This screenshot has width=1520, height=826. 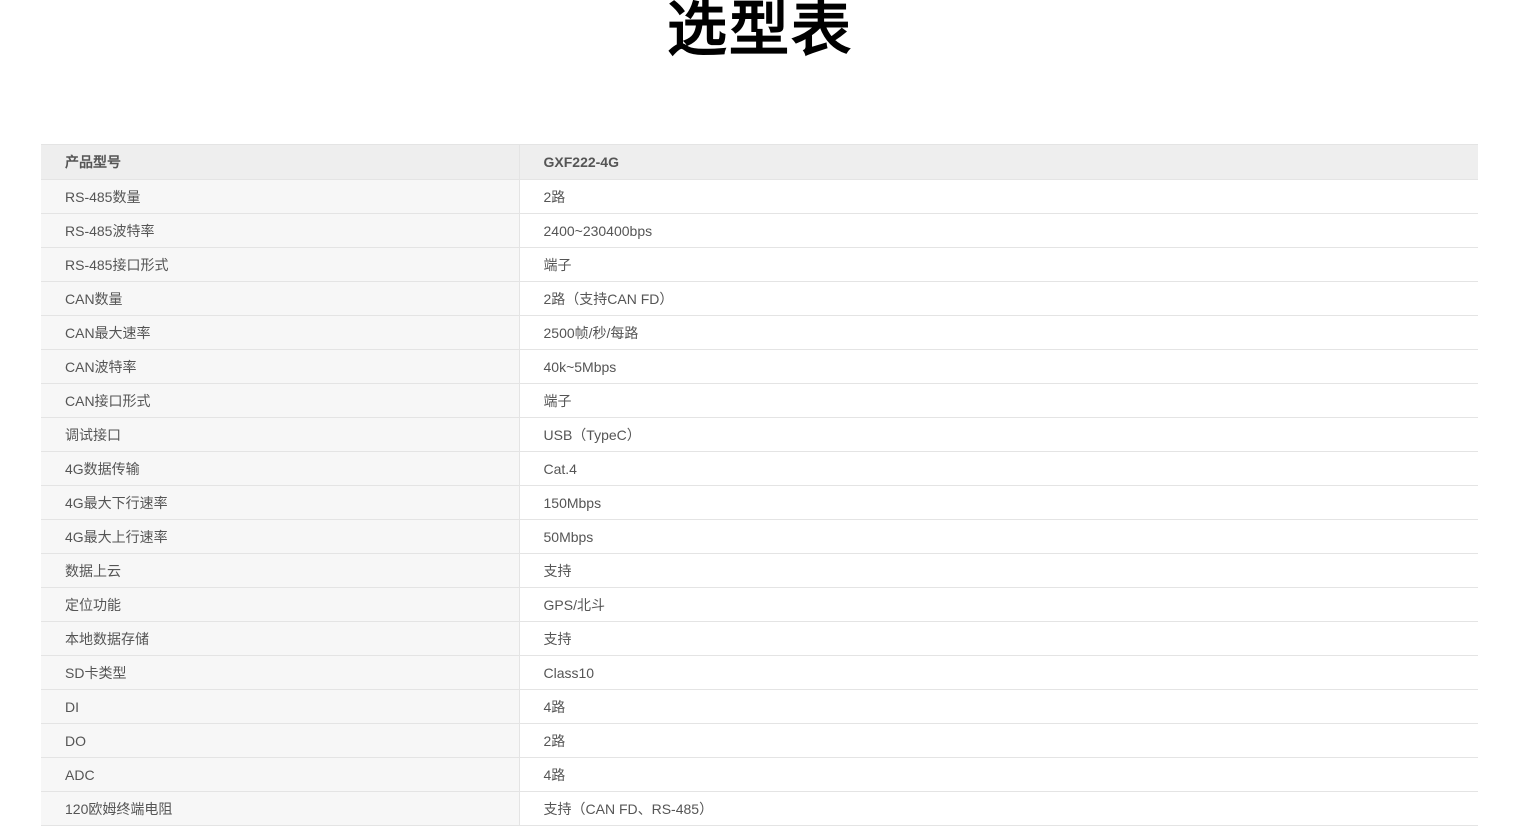 I want to click on row-label: SD卡类型, so click(x=280, y=672).